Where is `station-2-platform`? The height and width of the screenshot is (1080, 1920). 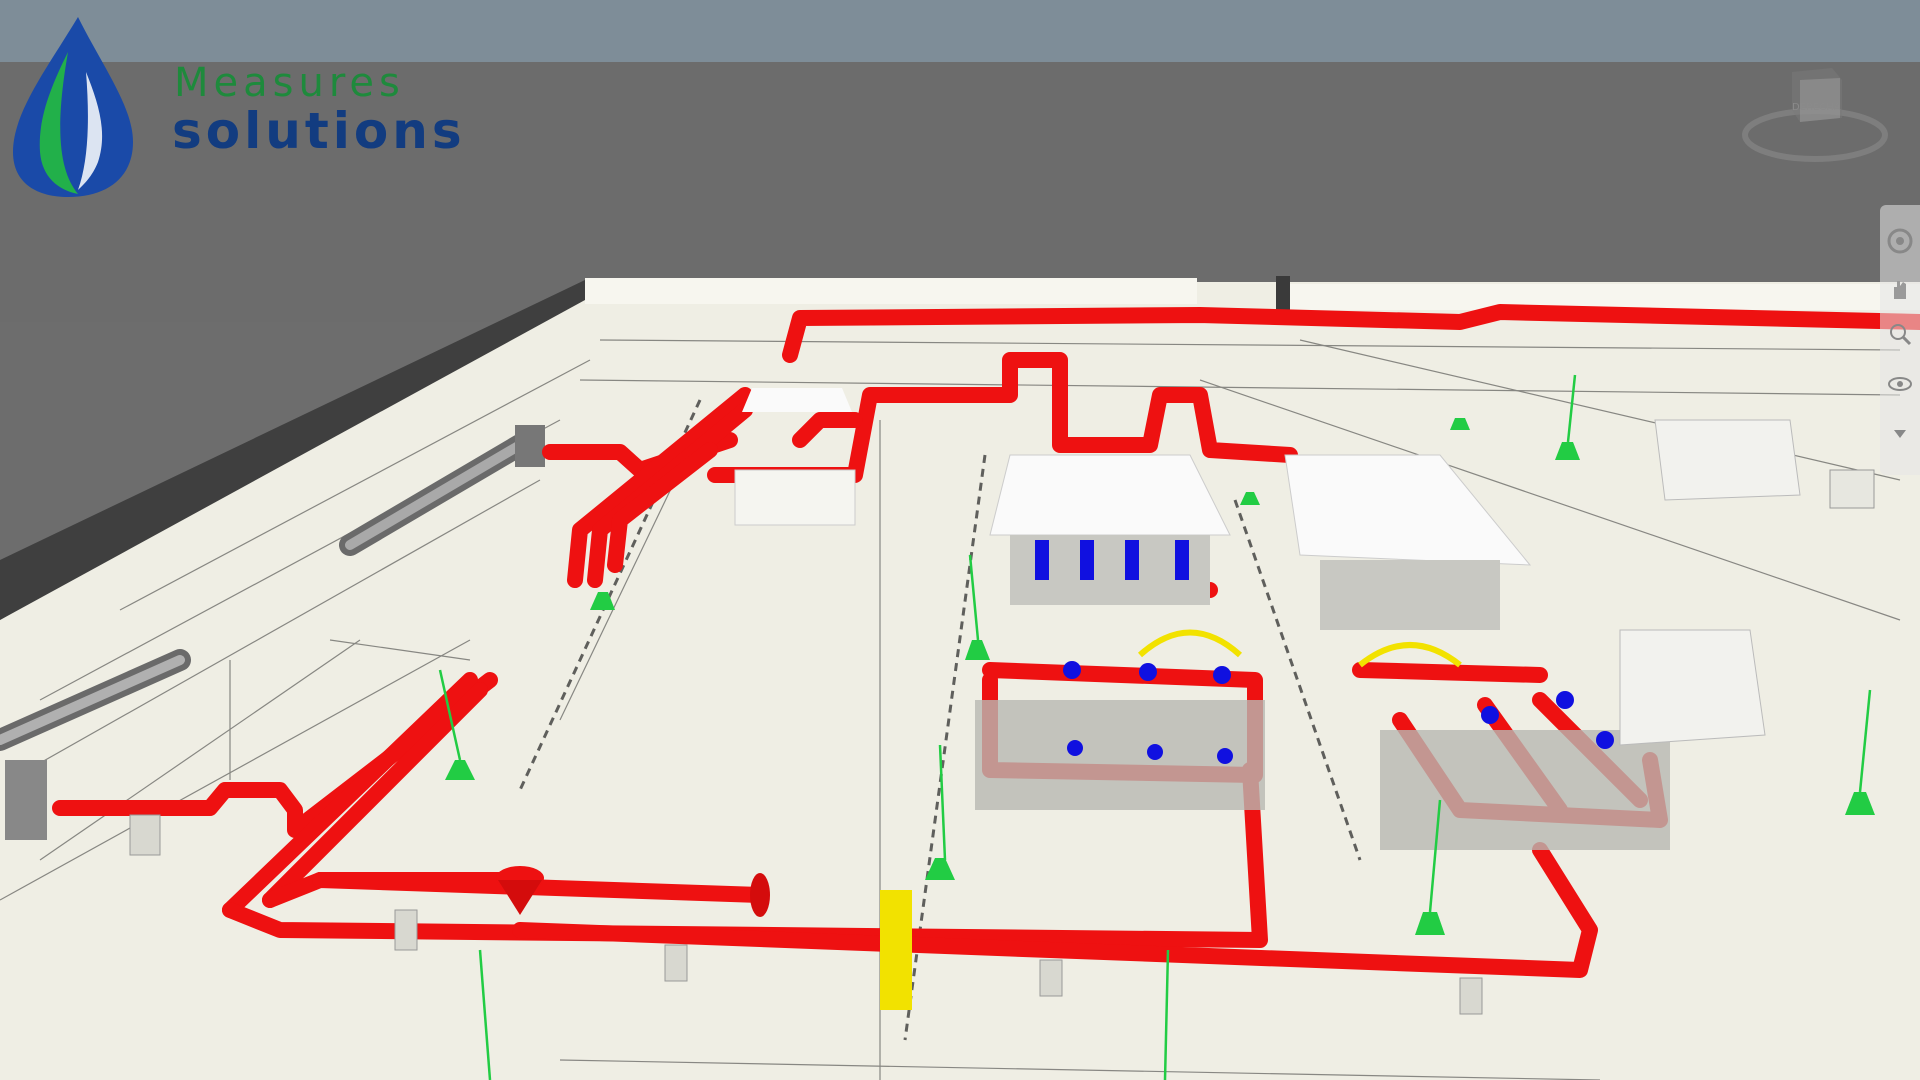 station-2-platform is located at coordinates (1525, 790).